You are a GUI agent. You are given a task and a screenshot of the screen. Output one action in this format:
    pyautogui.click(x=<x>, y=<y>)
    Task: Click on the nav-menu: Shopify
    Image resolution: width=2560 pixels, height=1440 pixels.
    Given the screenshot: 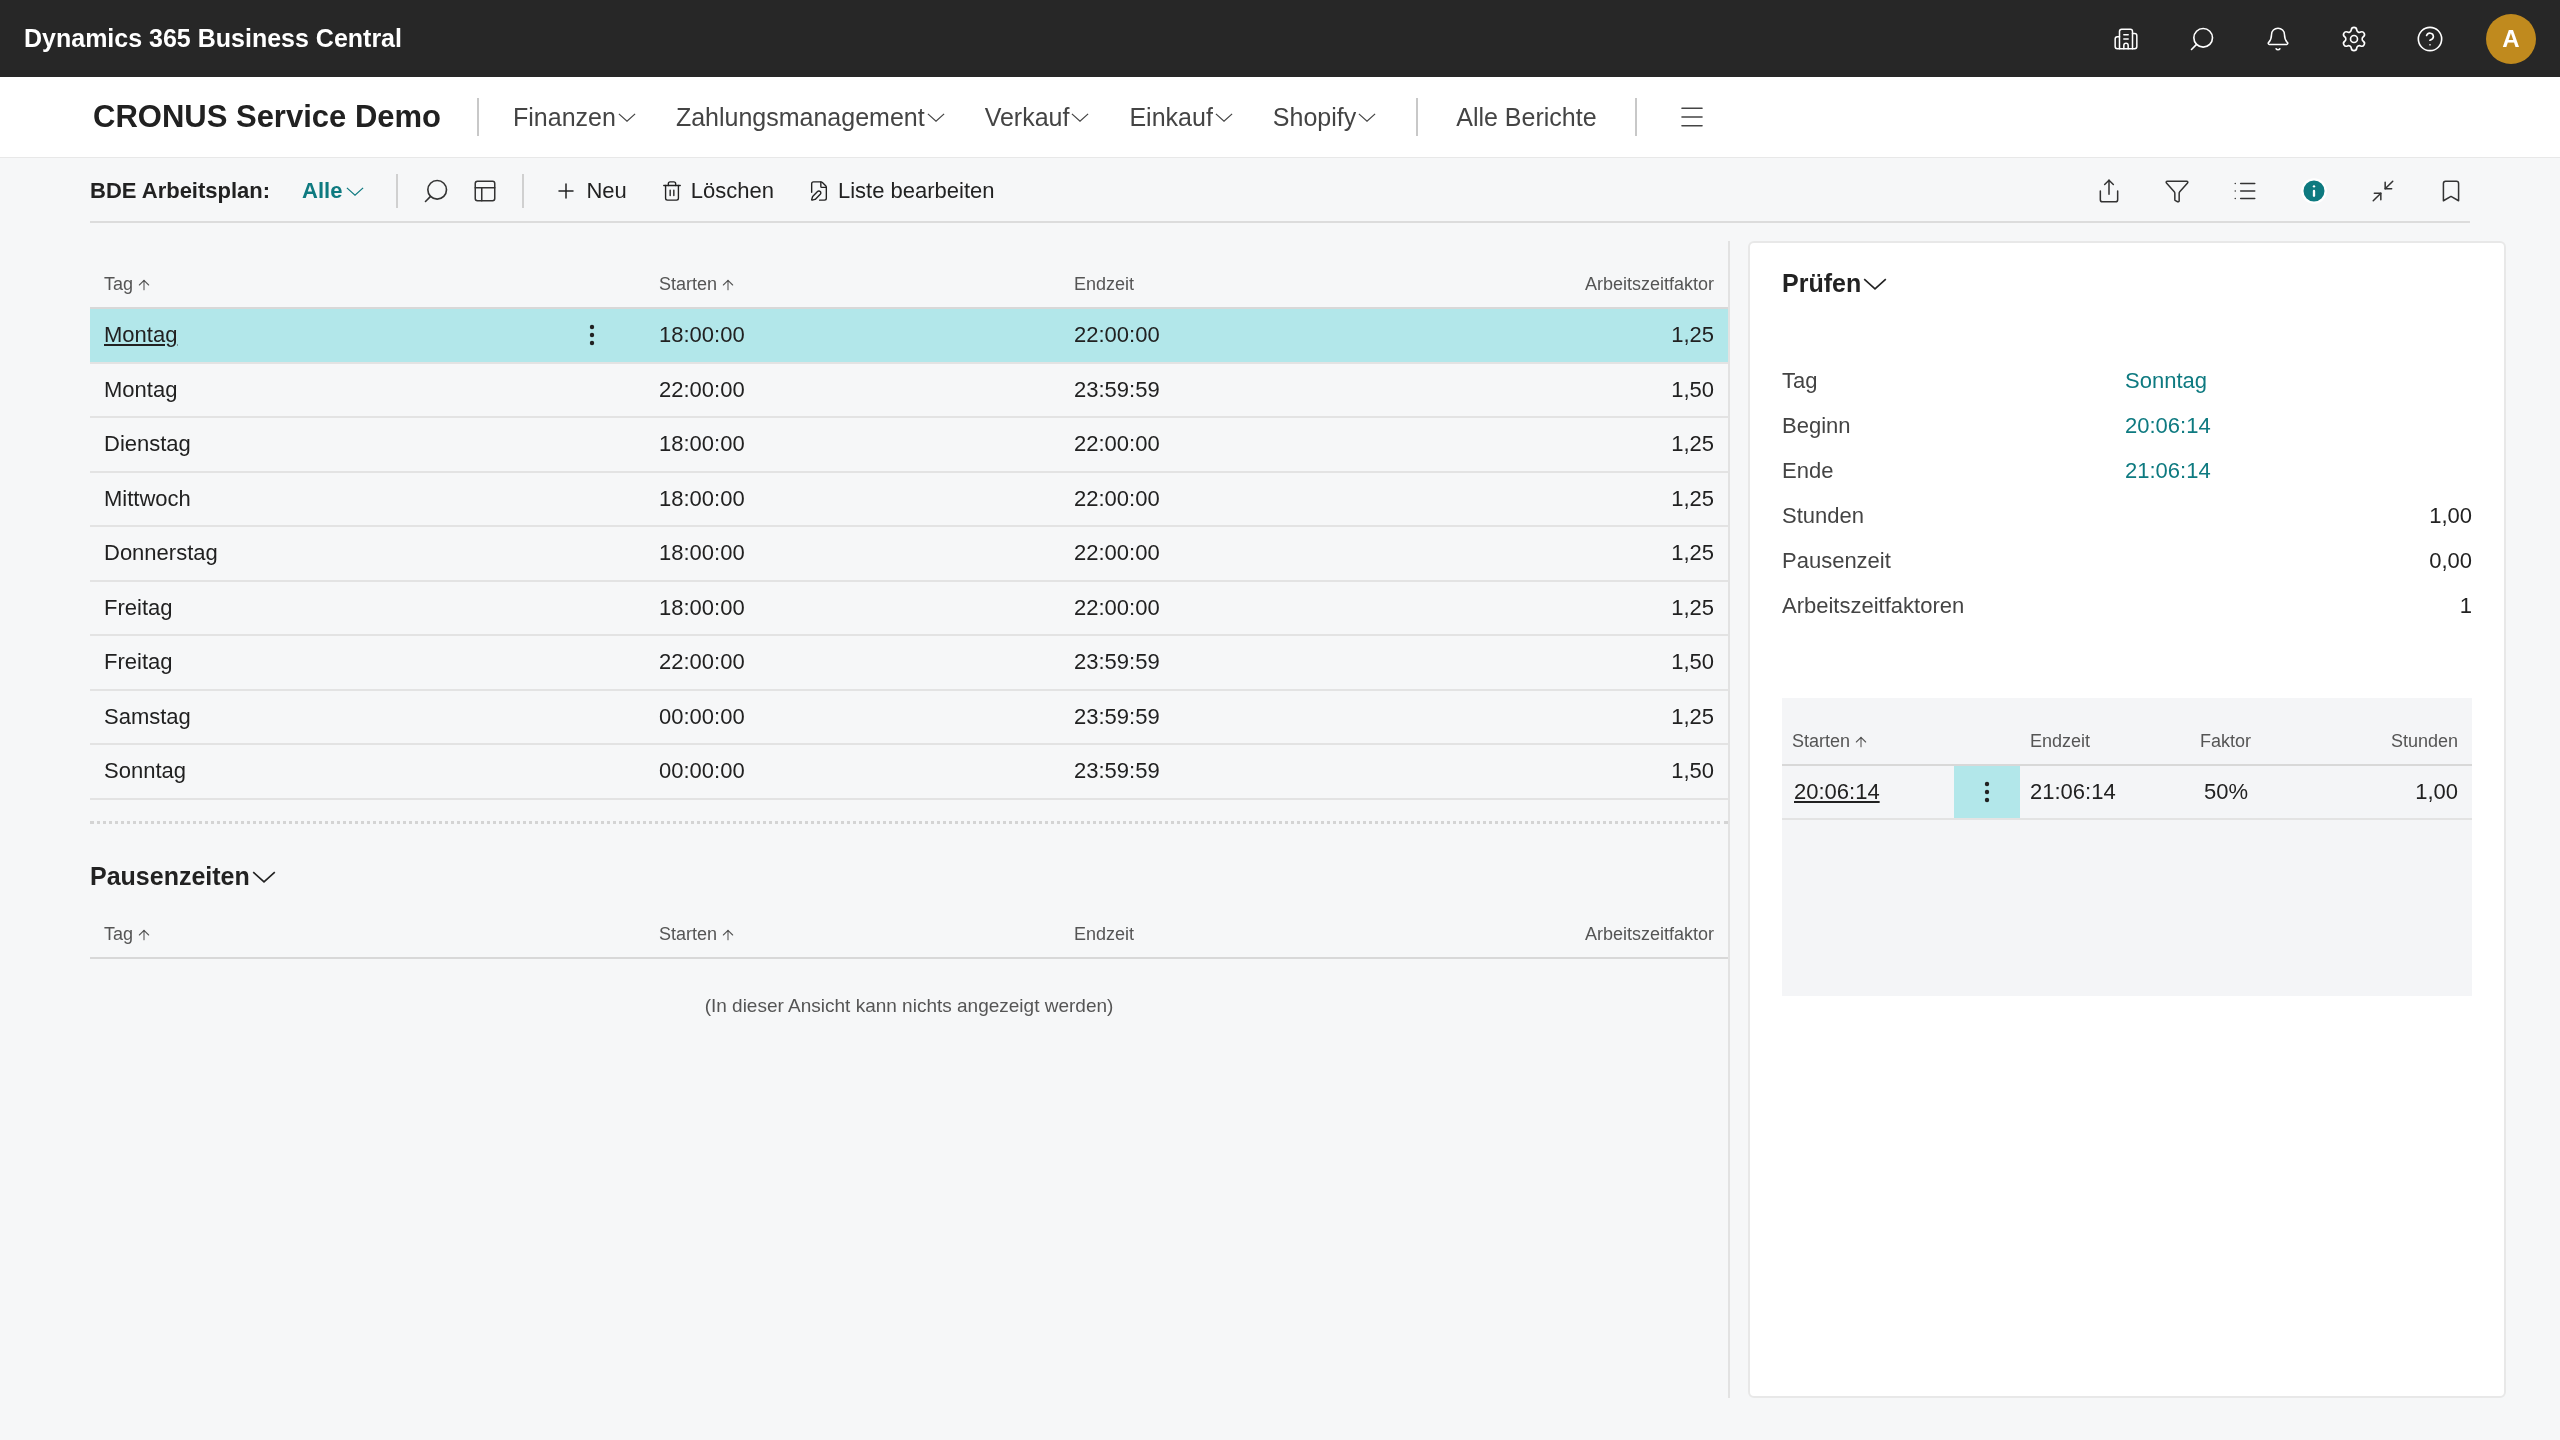 What is the action you would take?
    pyautogui.click(x=1324, y=117)
    